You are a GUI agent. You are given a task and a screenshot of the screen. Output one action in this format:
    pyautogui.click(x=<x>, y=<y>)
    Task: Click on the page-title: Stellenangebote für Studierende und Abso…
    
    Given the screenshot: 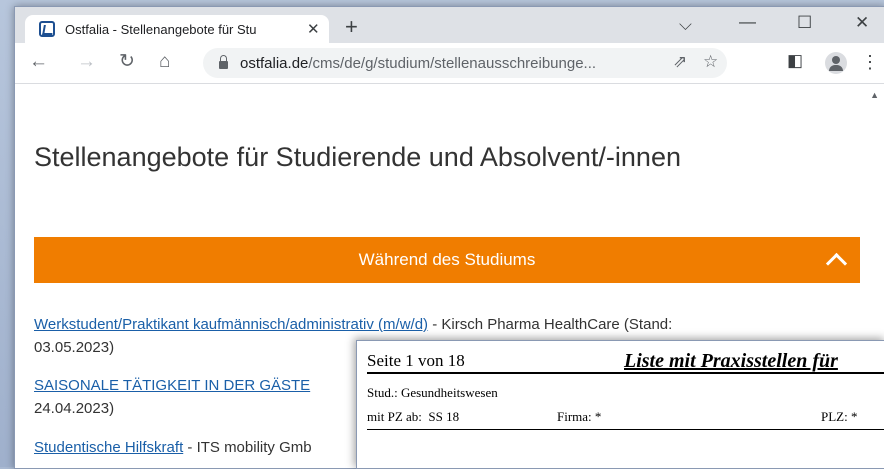 What is the action you would take?
    pyautogui.click(x=357, y=157)
    